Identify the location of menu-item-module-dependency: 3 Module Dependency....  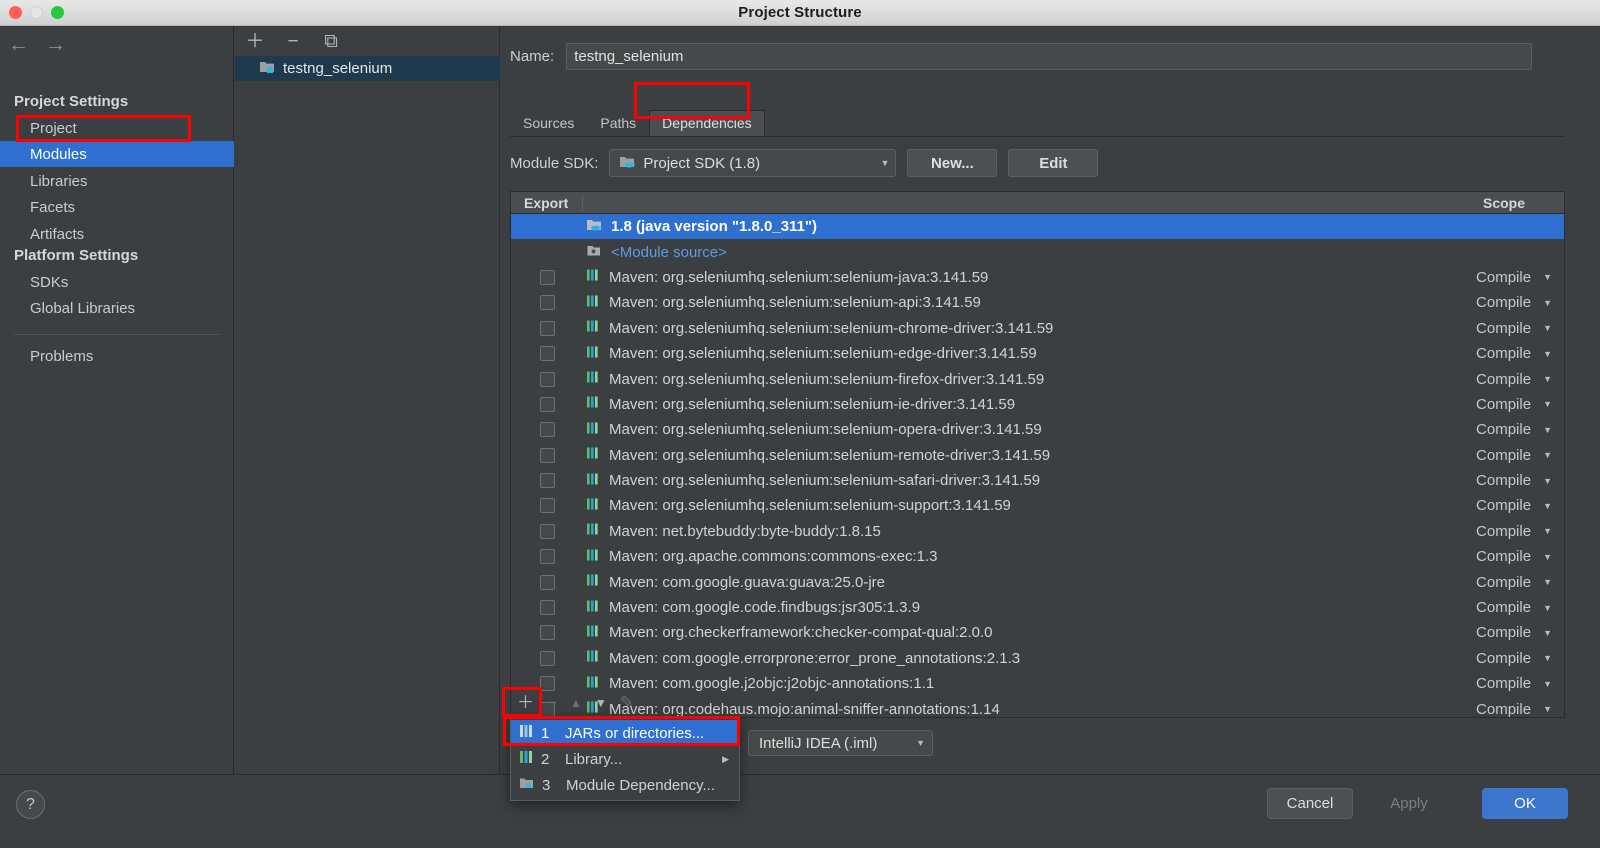
(625, 785).